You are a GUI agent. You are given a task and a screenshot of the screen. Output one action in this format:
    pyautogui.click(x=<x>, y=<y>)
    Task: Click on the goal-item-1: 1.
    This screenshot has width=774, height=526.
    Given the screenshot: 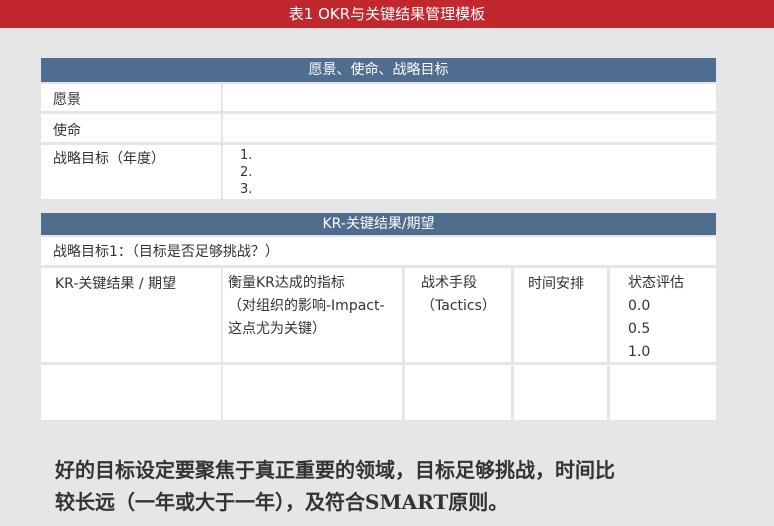 What is the action you would take?
    pyautogui.click(x=246, y=155)
    